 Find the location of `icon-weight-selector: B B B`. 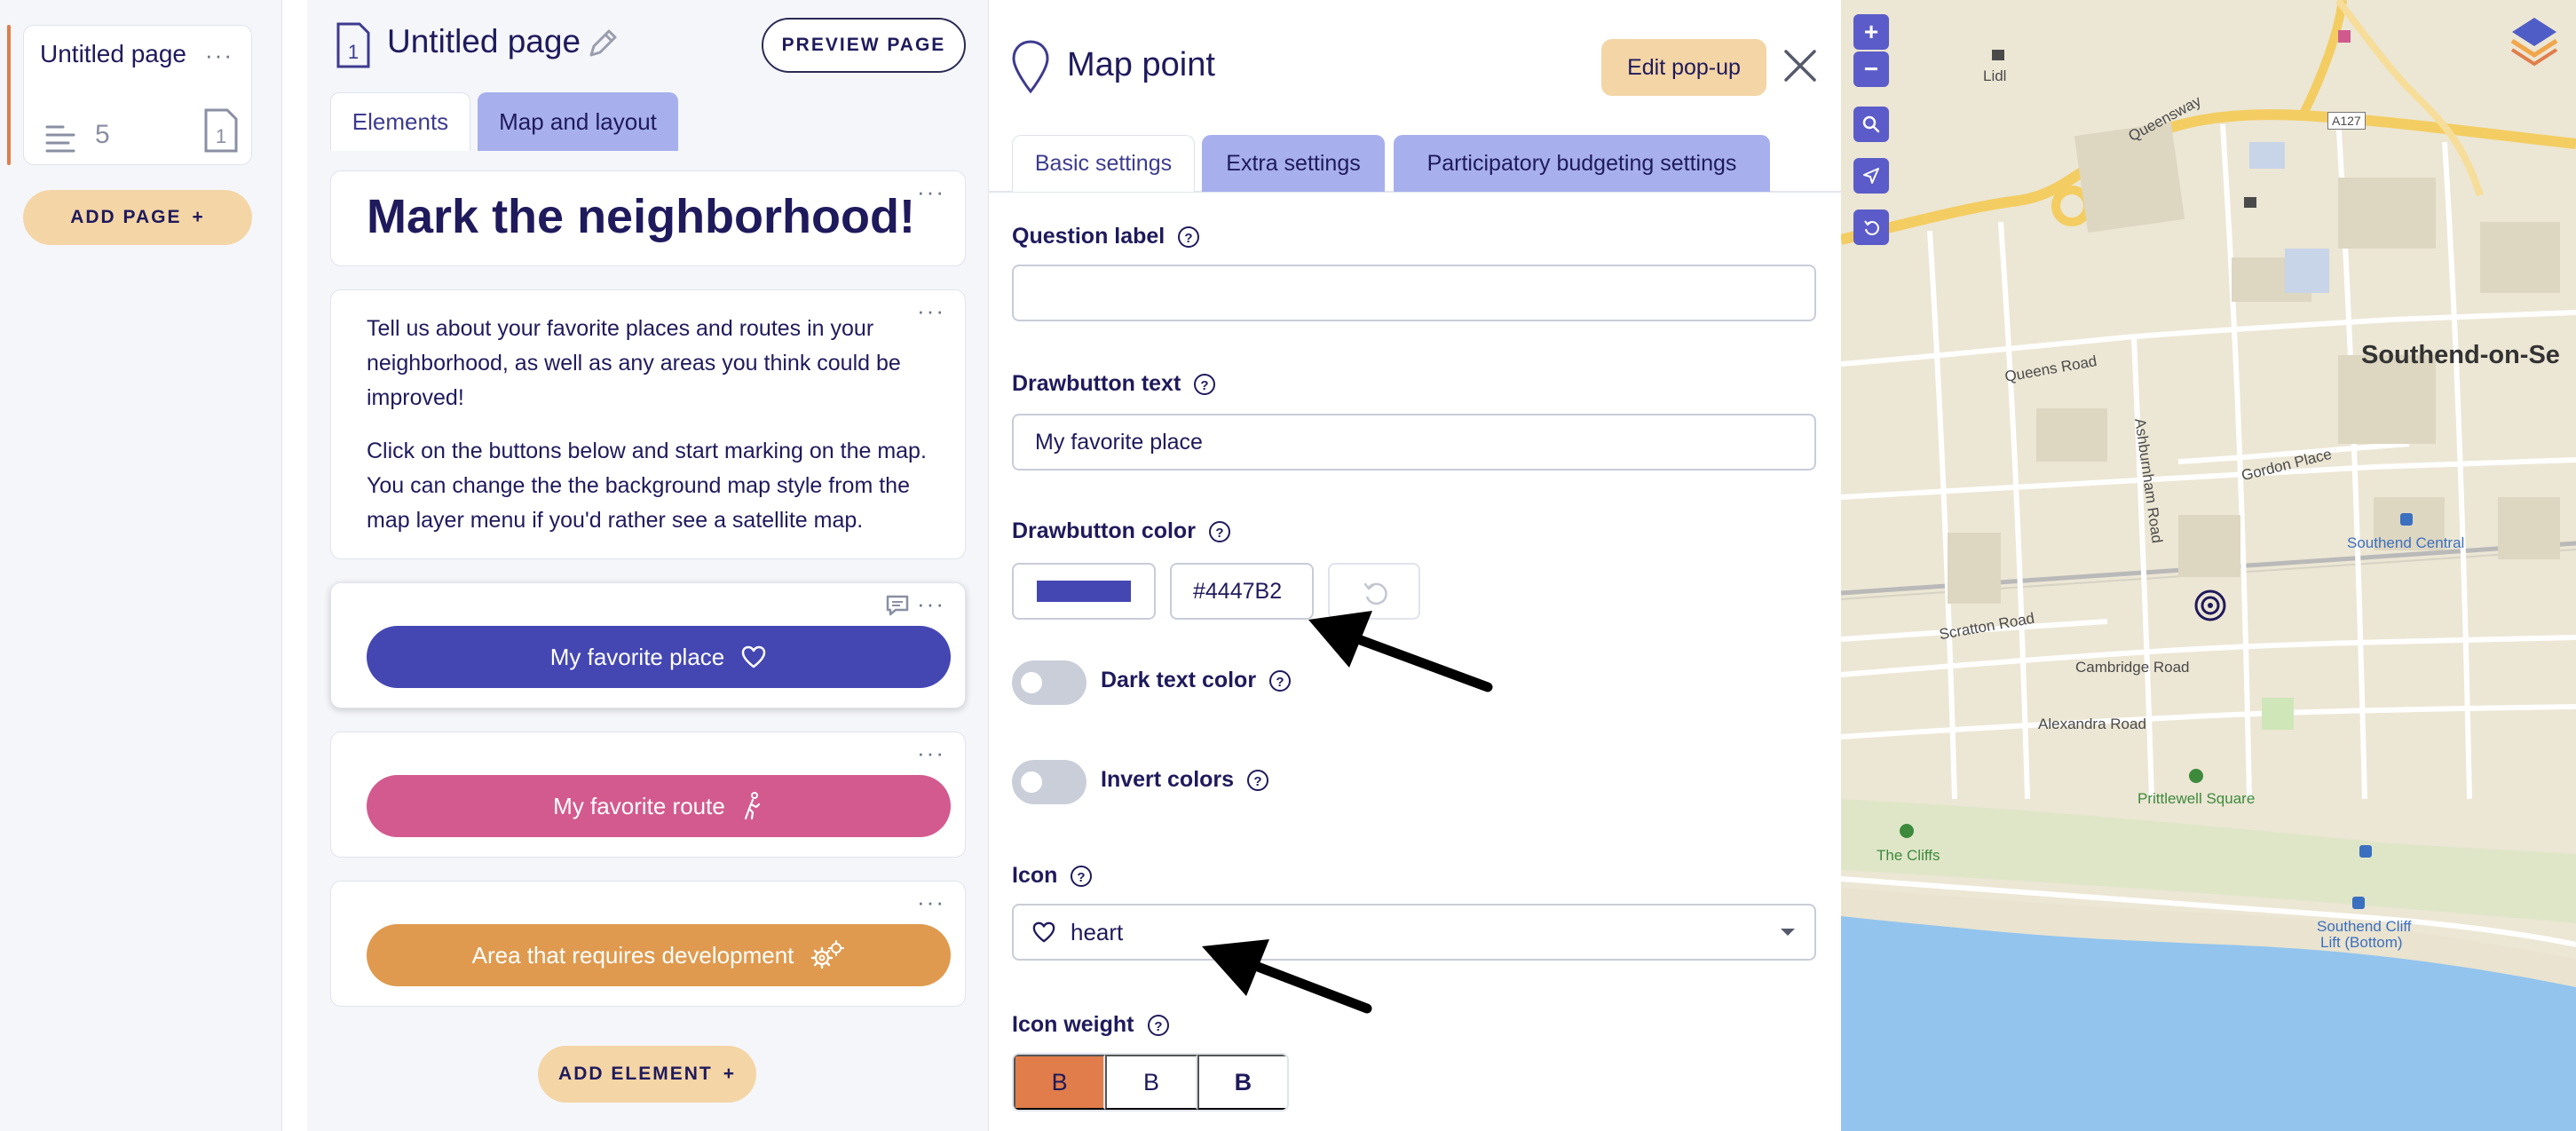

icon-weight-selector: B B B is located at coordinates (1150, 1082).